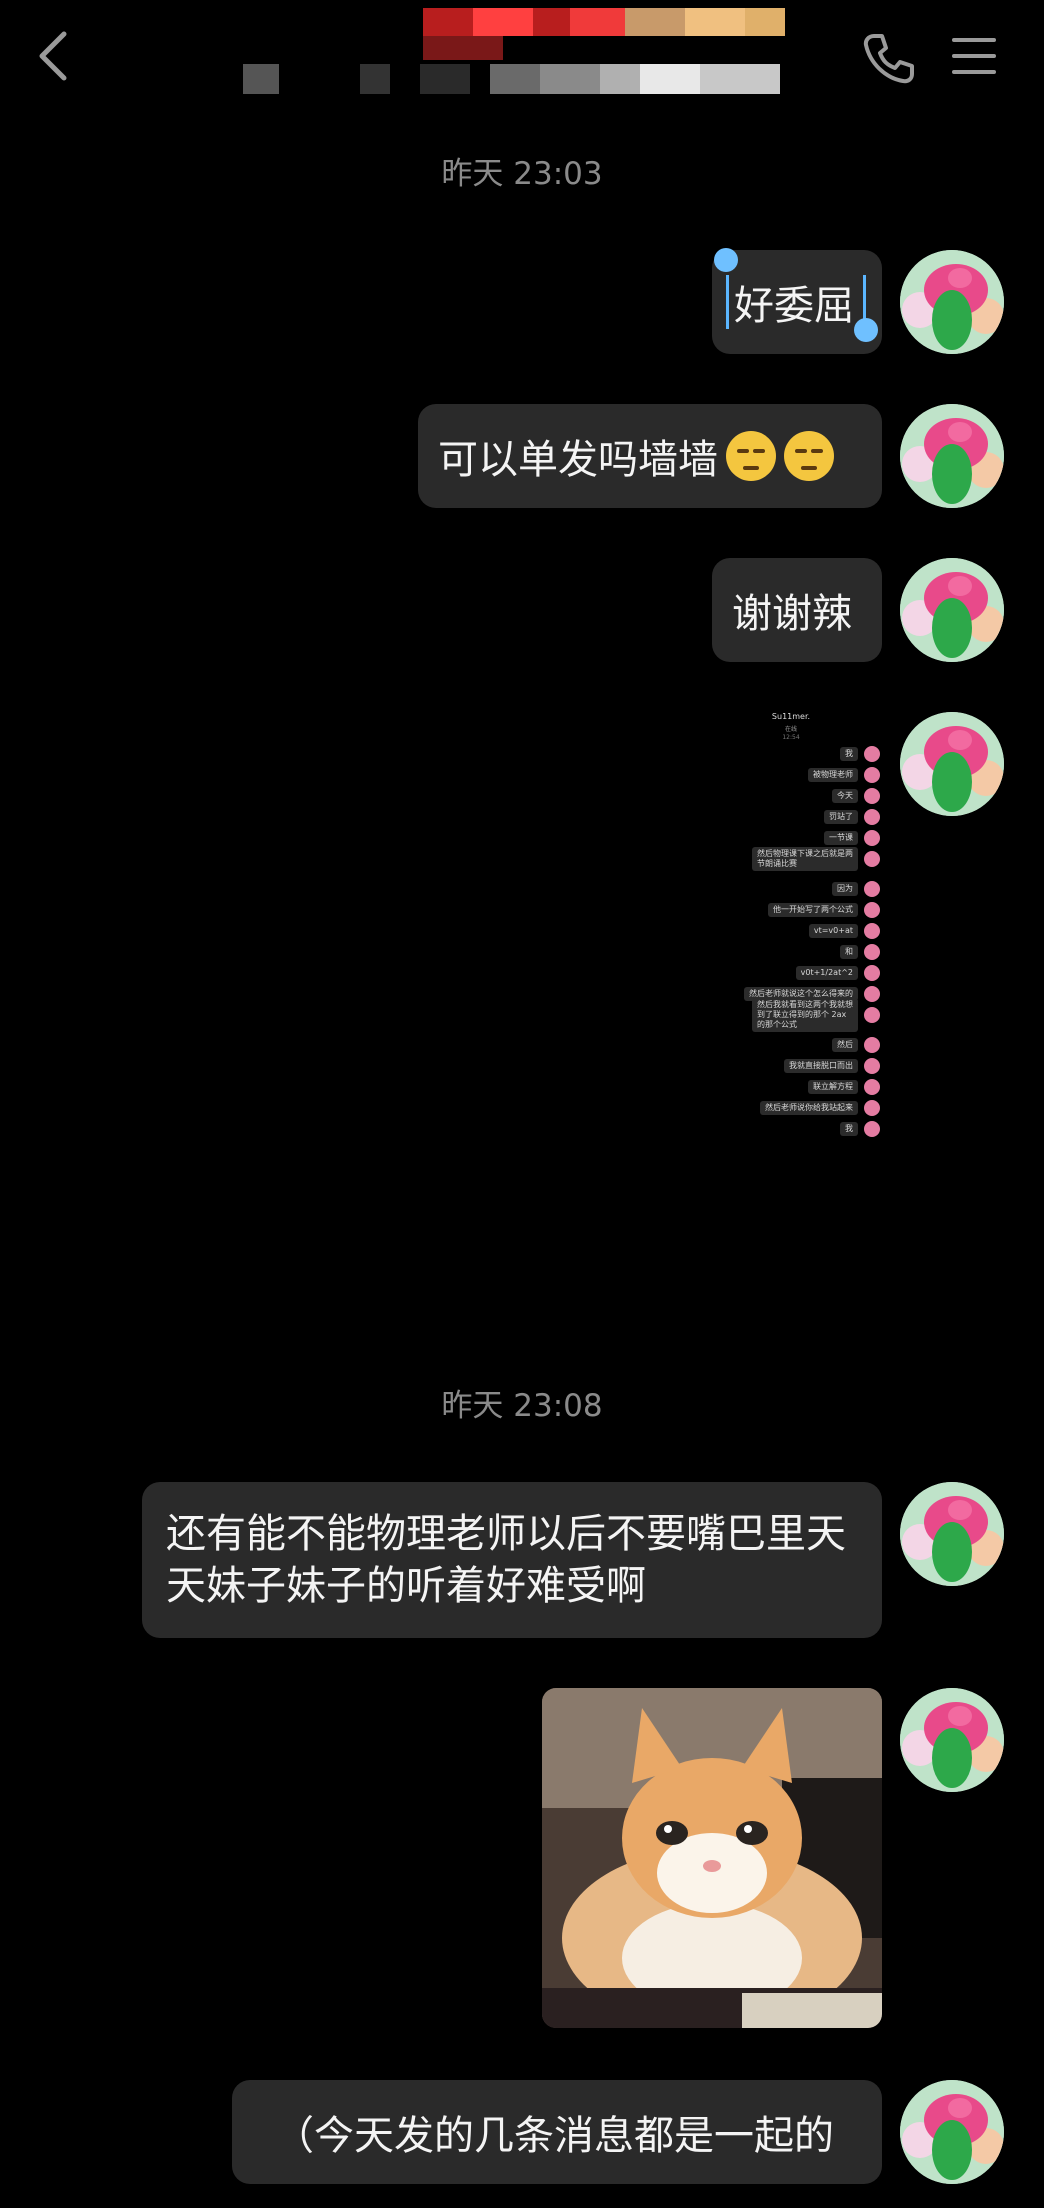 The width and height of the screenshot is (1044, 2208). I want to click on contact-name-pixelated, so click(512, 52).